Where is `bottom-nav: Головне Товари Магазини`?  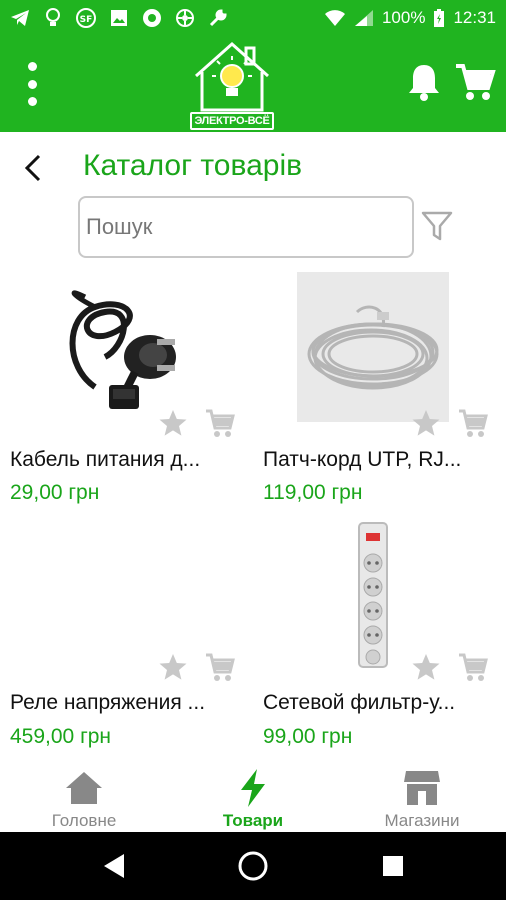 bottom-nav: Головне Товари Магазини is located at coordinates (253, 796).